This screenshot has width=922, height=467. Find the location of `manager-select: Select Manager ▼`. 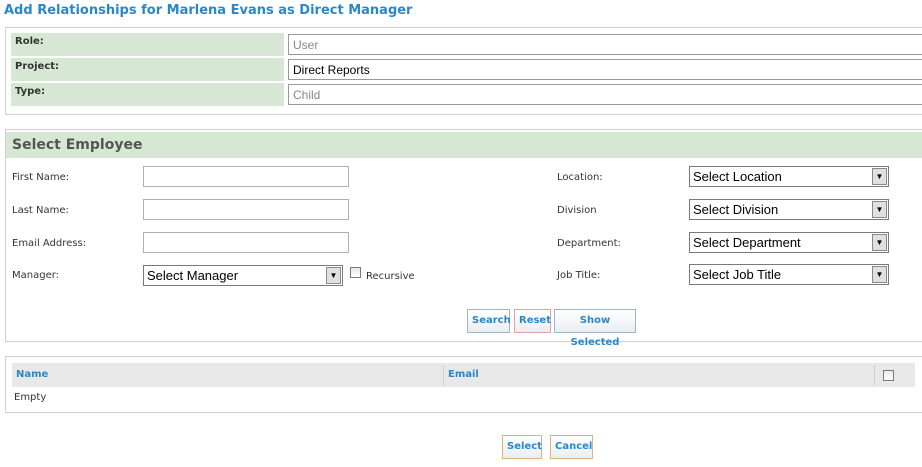

manager-select: Select Manager ▼ is located at coordinates (243, 275).